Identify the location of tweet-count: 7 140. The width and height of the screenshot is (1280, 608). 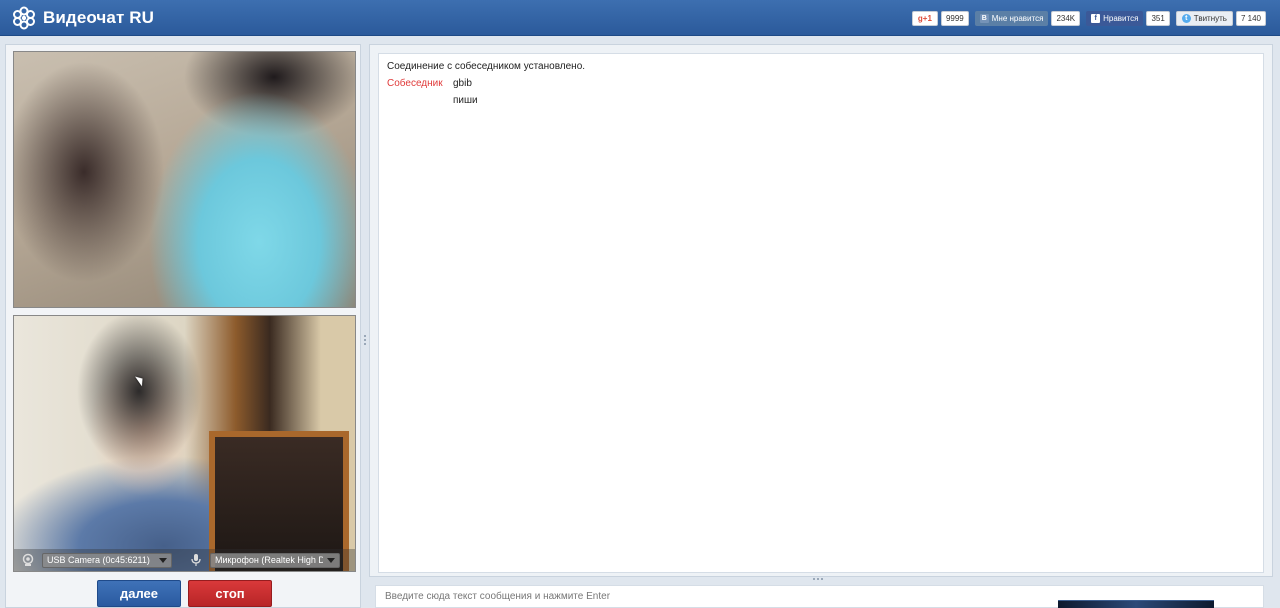
(1250, 18).